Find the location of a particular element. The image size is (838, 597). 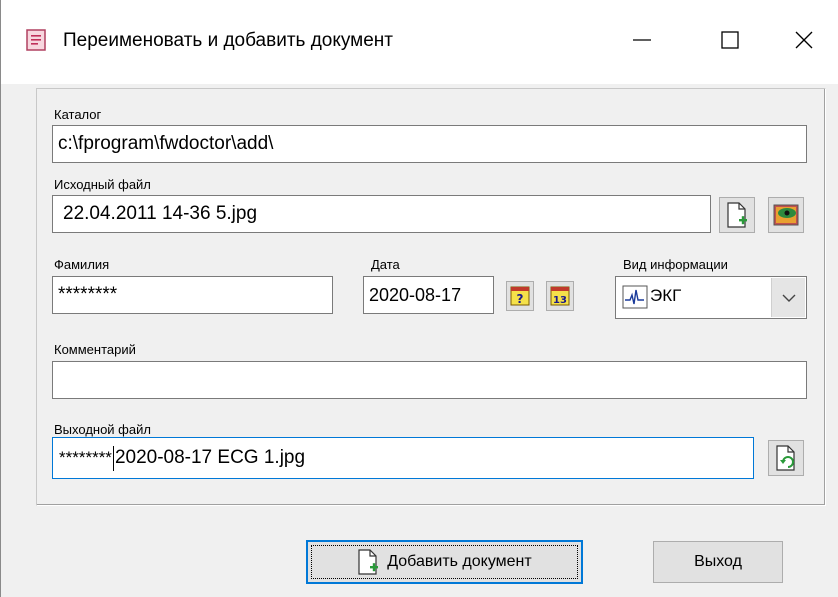

preview-button is located at coordinates (786, 215).